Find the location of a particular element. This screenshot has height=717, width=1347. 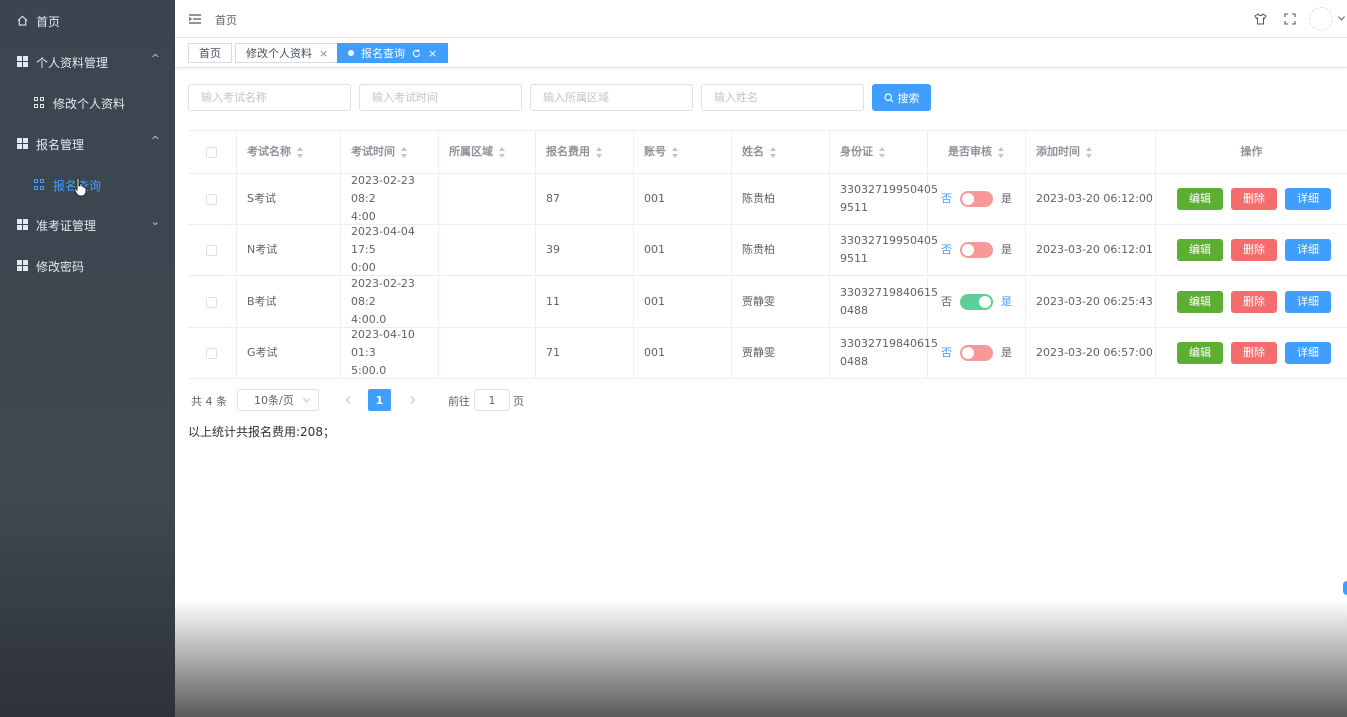

sidebar-item-change-password: 修改密码 is located at coordinates (87, 265).